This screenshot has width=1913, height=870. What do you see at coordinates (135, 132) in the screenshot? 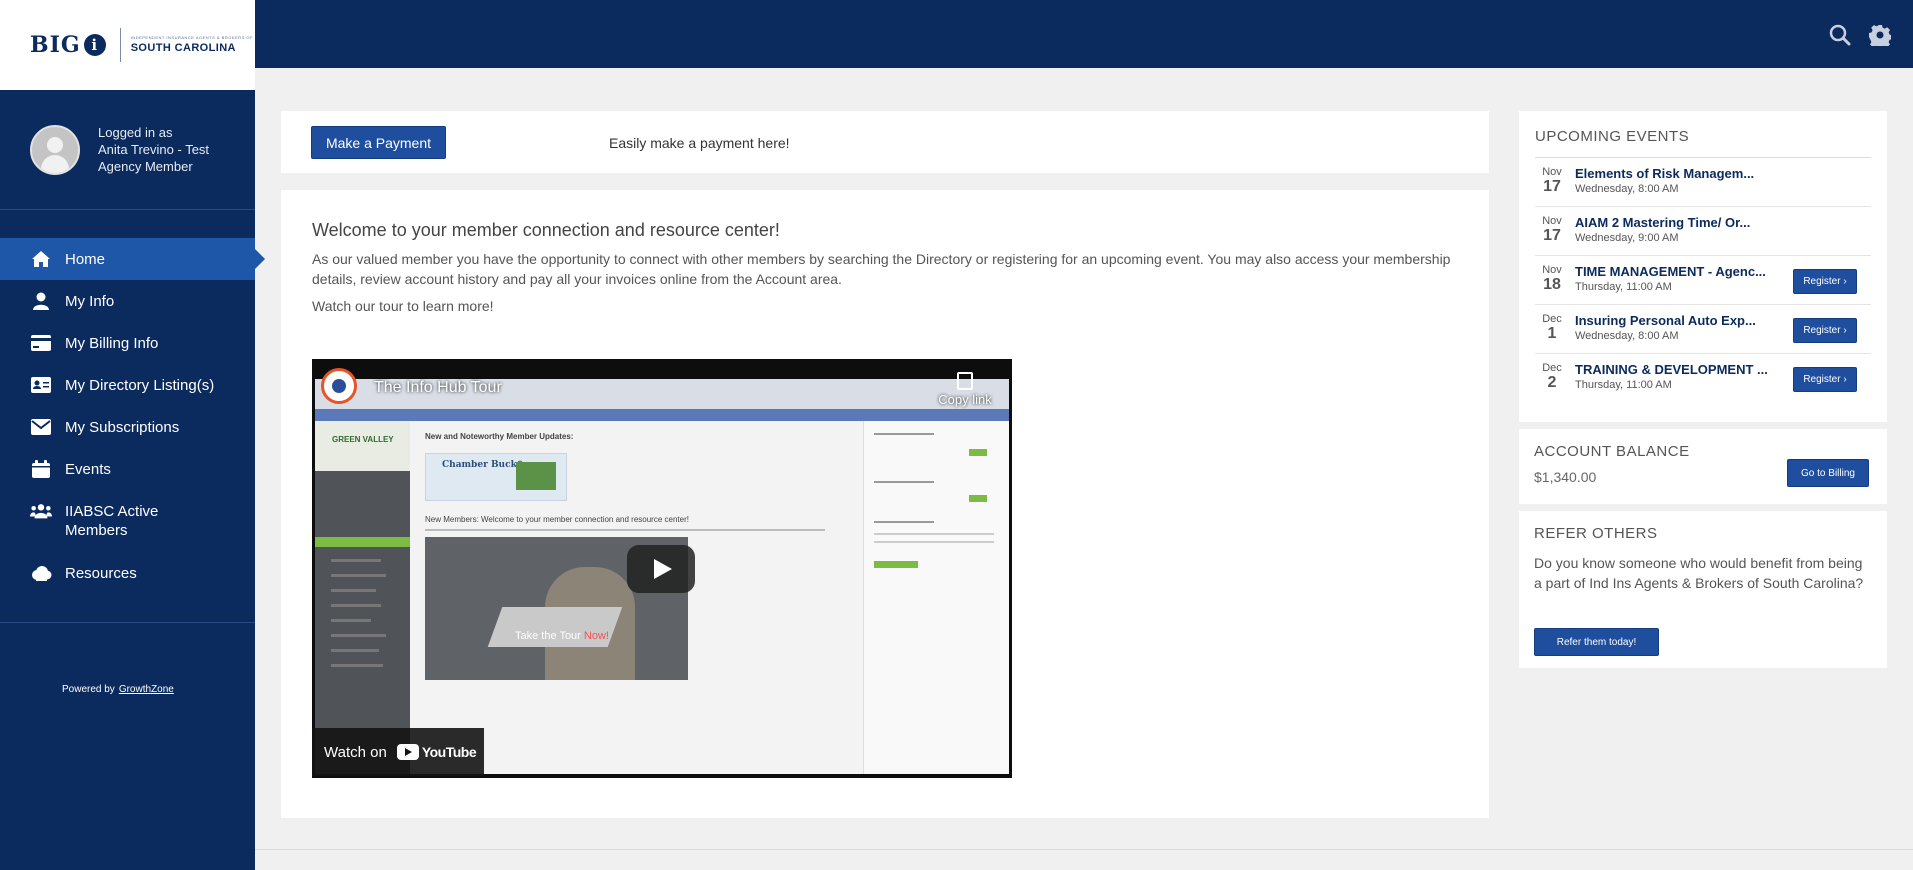
I see `logged-in-label: Logged in as` at bounding box center [135, 132].